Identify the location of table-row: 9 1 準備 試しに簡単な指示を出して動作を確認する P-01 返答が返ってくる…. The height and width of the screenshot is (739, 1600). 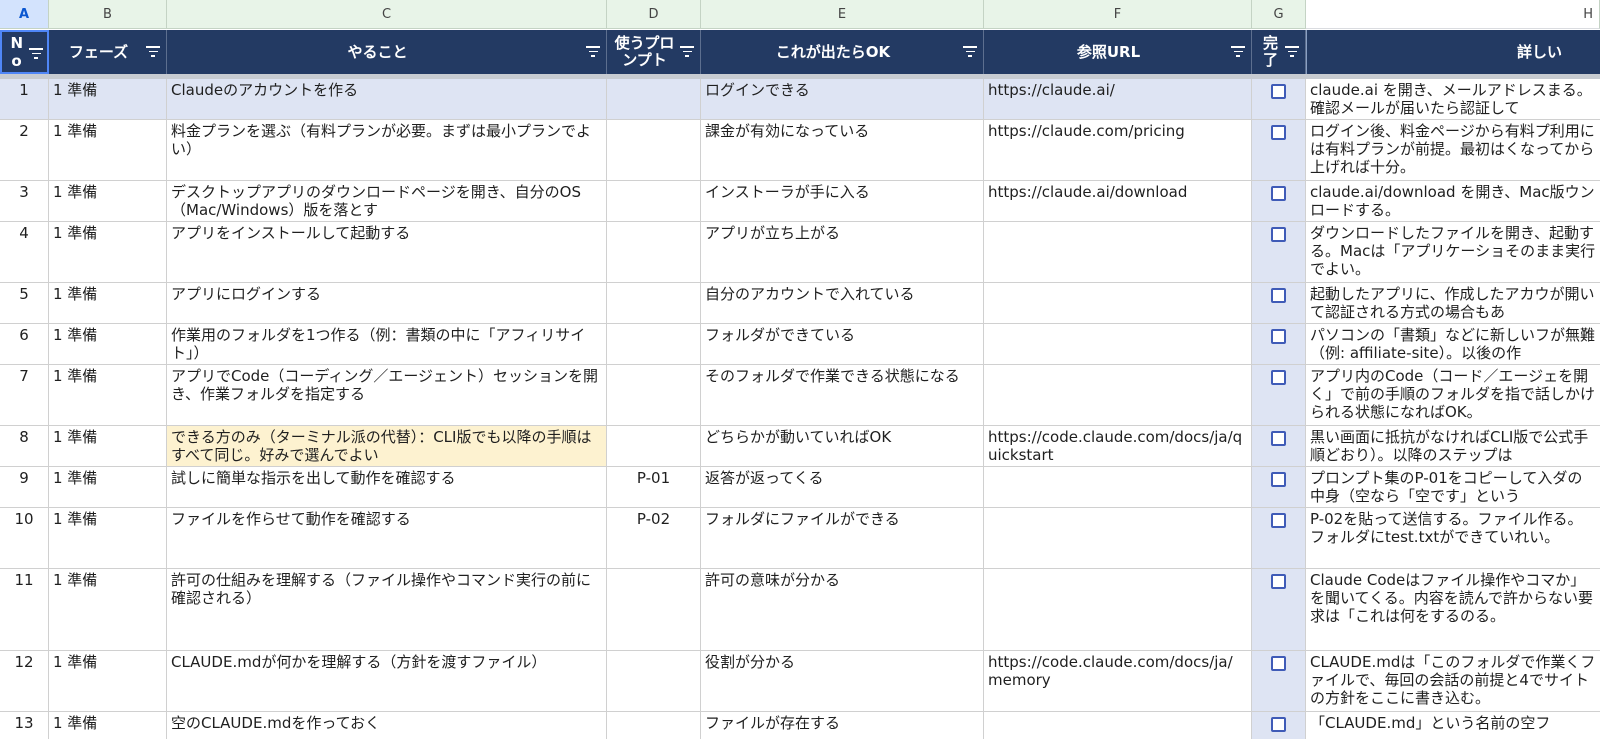
(800, 487).